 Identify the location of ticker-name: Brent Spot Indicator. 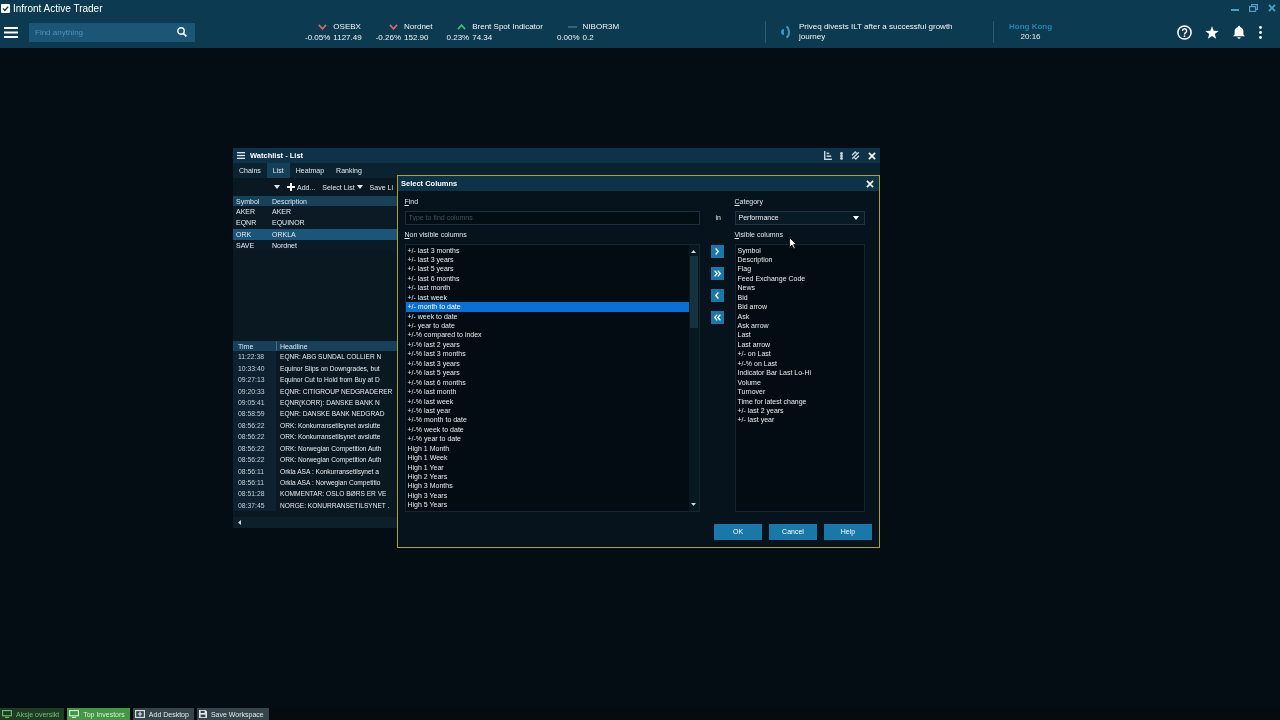
(507, 26).